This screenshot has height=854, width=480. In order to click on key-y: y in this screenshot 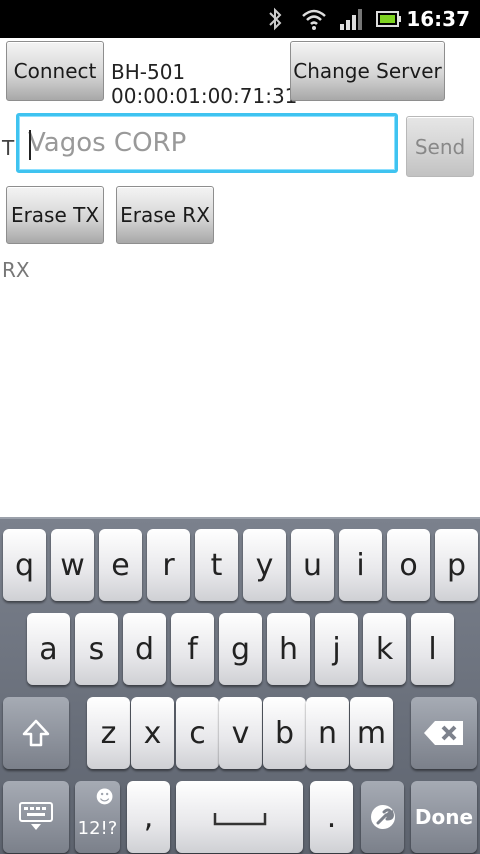, I will do `click(264, 565)`.